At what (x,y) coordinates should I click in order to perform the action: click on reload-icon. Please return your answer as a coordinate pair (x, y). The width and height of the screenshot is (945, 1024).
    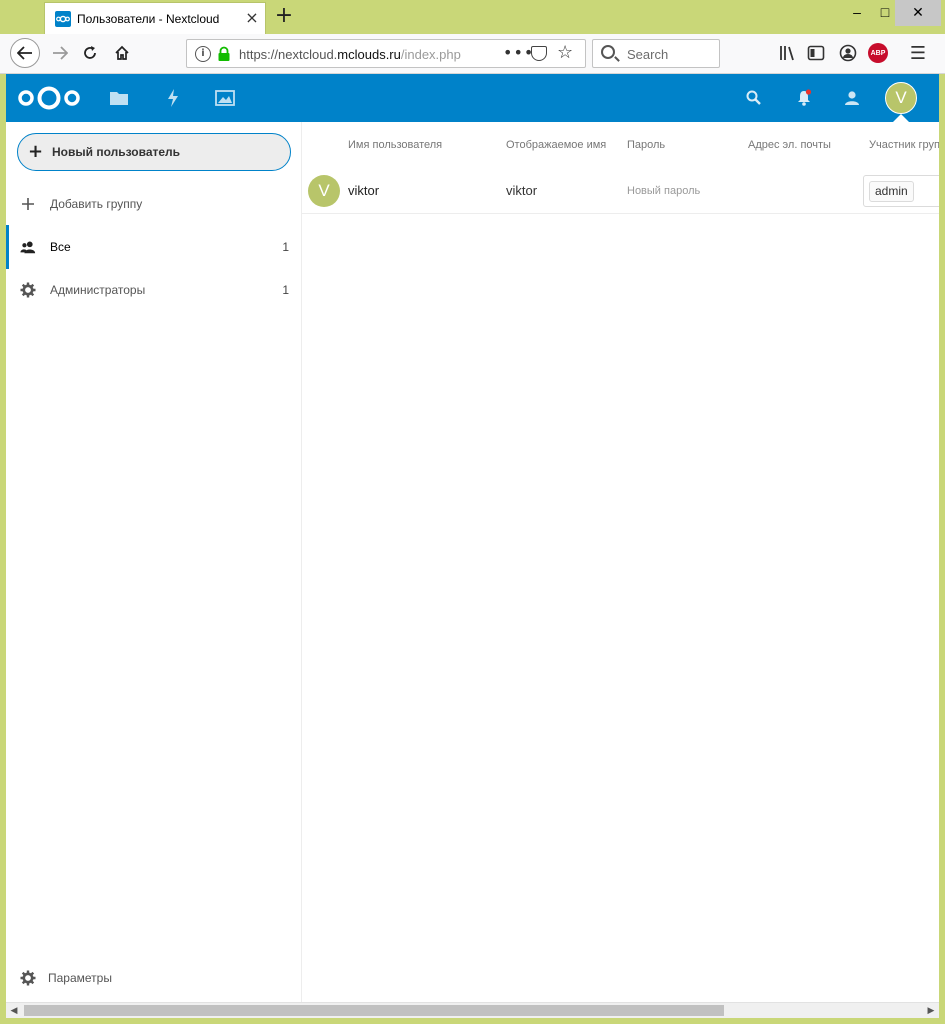
    Looking at the image, I should click on (90, 52).